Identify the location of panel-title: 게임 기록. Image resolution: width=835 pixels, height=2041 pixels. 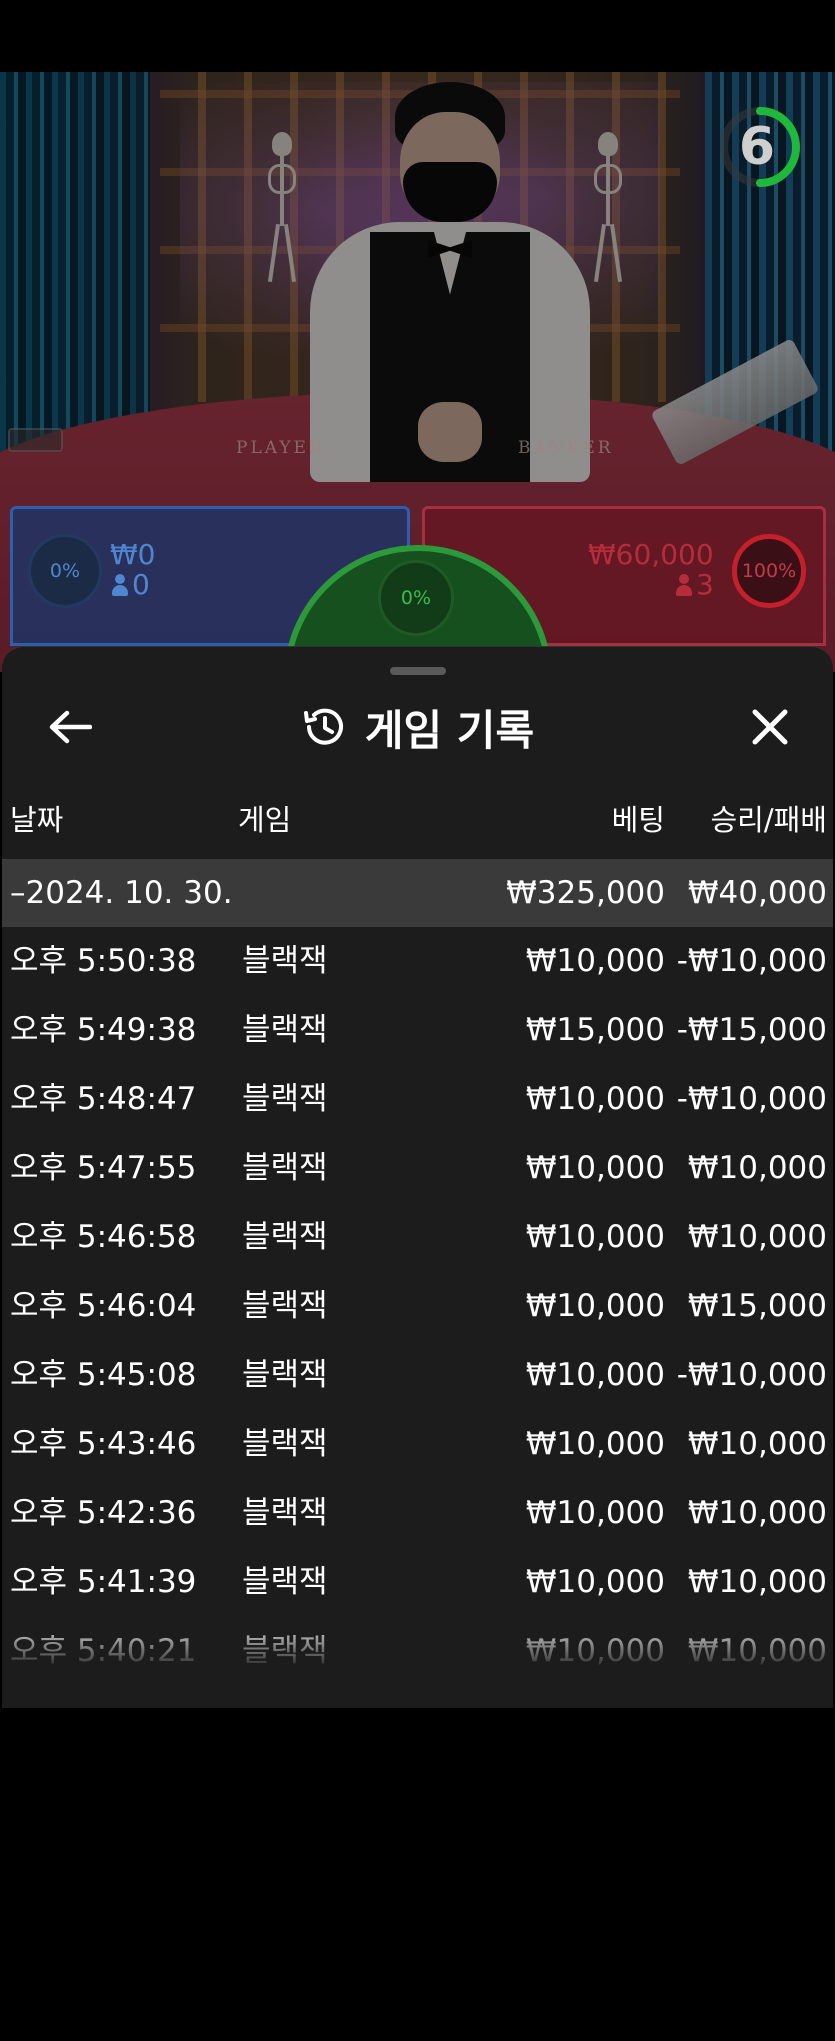
(449, 730).